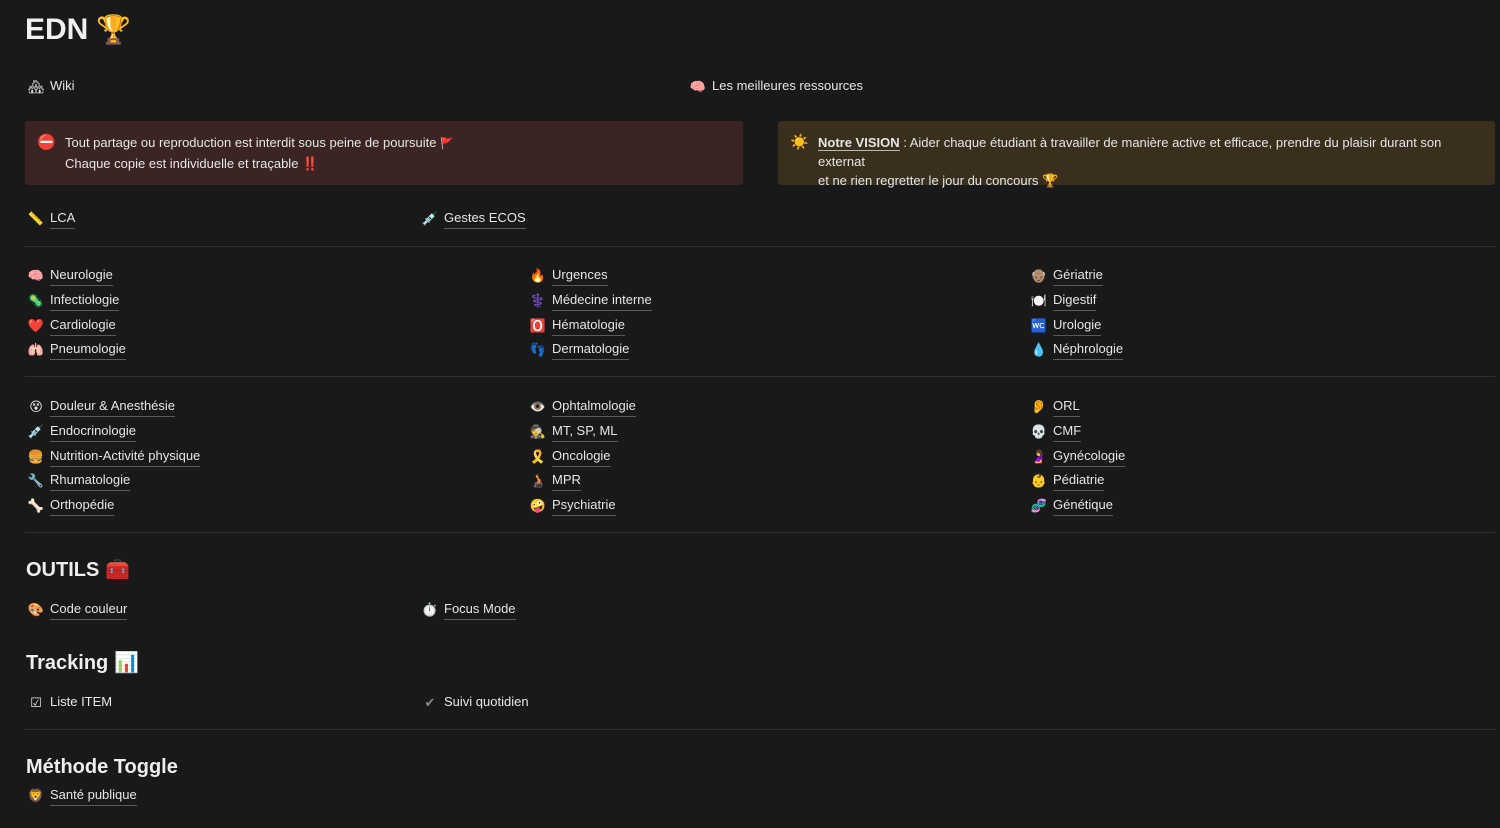 The height and width of the screenshot is (828, 1500). I want to click on dermatologie-label: Dermatologie, so click(591, 350).